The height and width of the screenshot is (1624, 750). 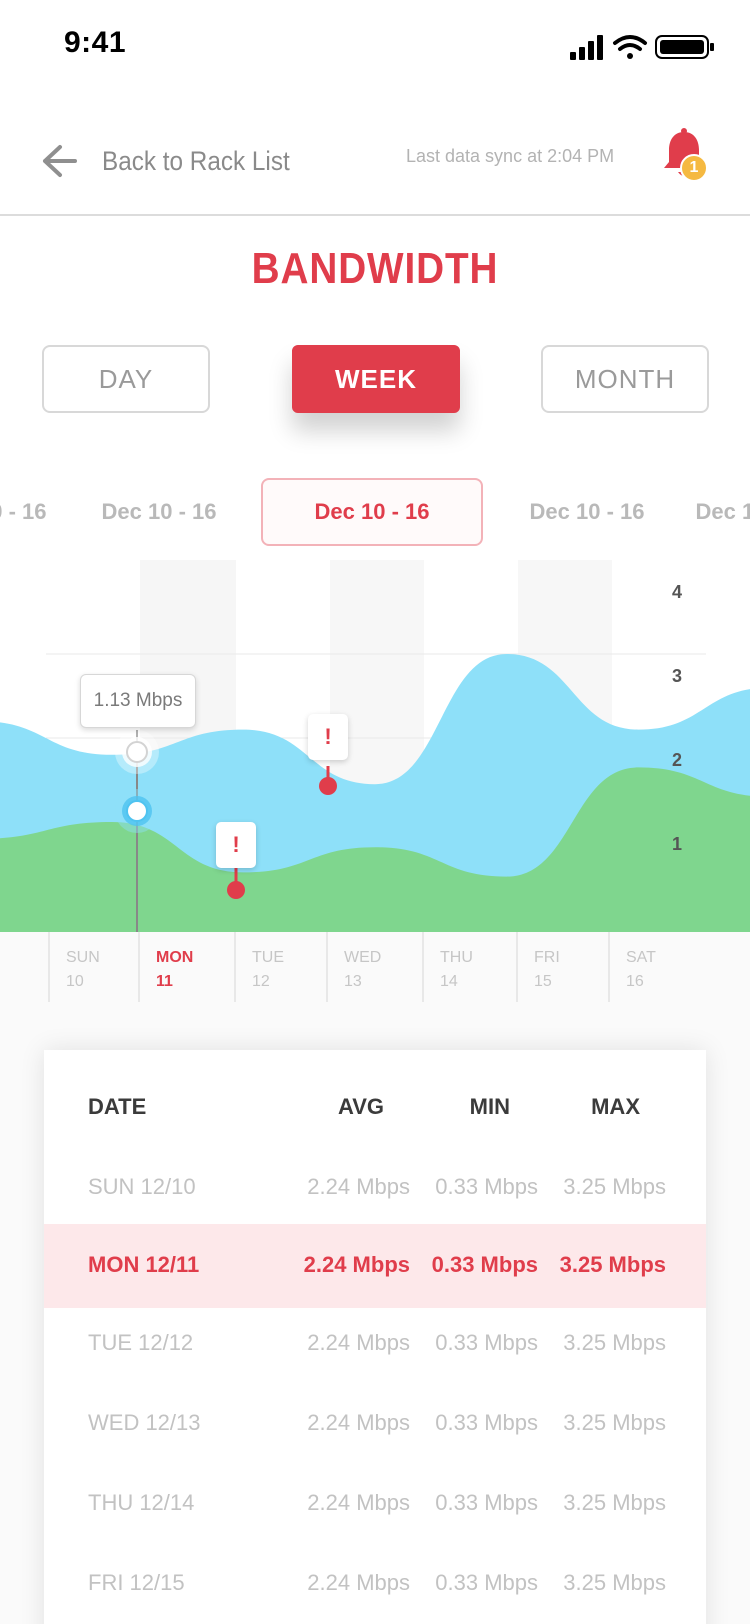 What do you see at coordinates (93, 967) in the screenshot?
I see `day-sun: SUN 10` at bounding box center [93, 967].